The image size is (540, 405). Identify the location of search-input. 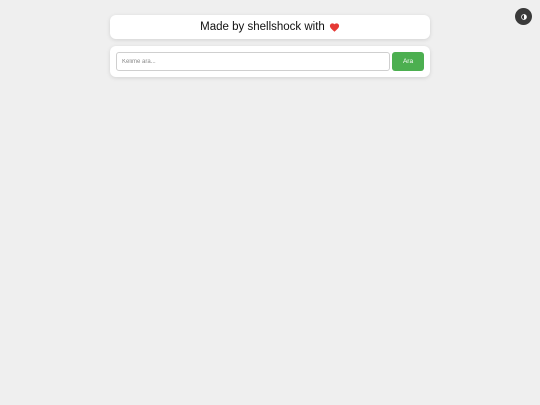
(253, 61).